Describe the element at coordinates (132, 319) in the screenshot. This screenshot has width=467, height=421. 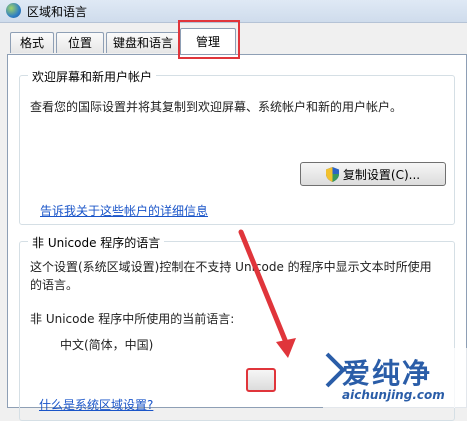
I see `current-language-label: 非 Unicode 程序中所使用的当前语言:` at that location.